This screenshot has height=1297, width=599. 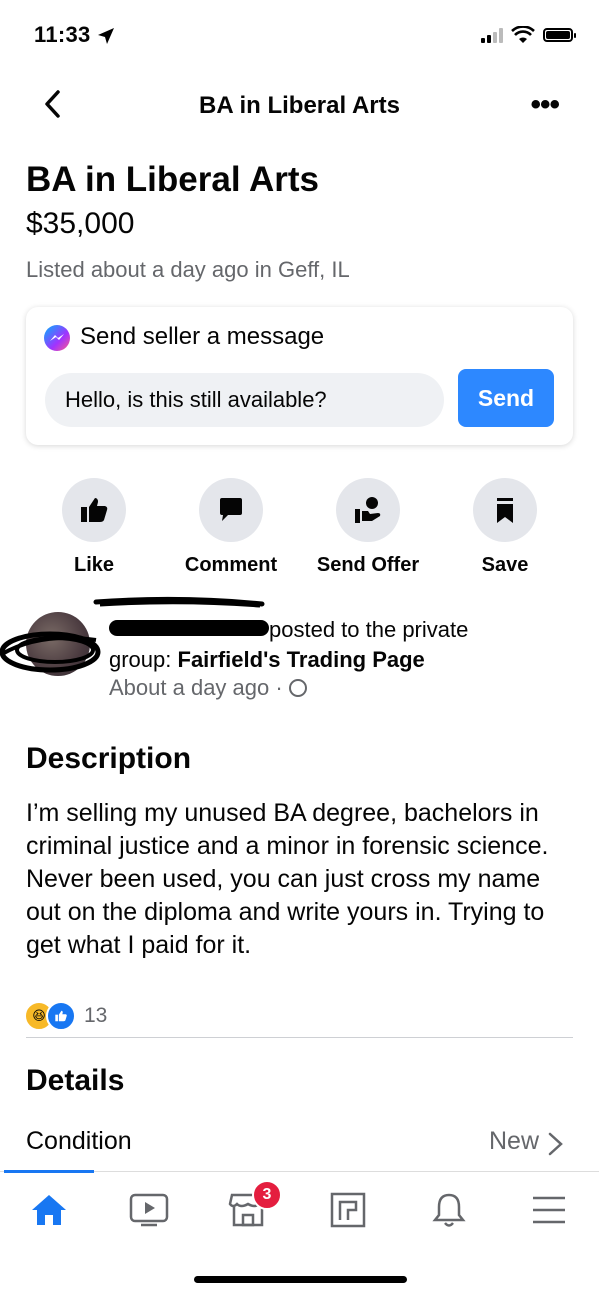 I want to click on reaction-count: 13, so click(x=96, y=1015).